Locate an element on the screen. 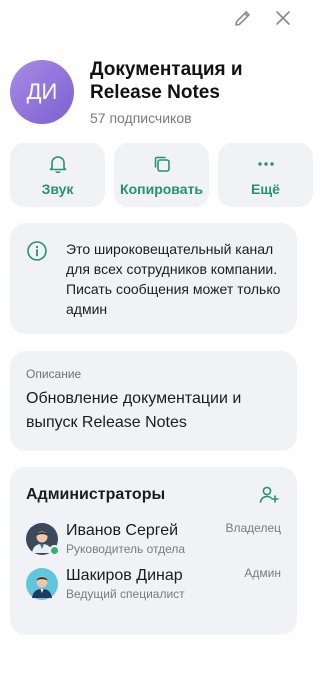  description-label: Описание is located at coordinates (54, 374).